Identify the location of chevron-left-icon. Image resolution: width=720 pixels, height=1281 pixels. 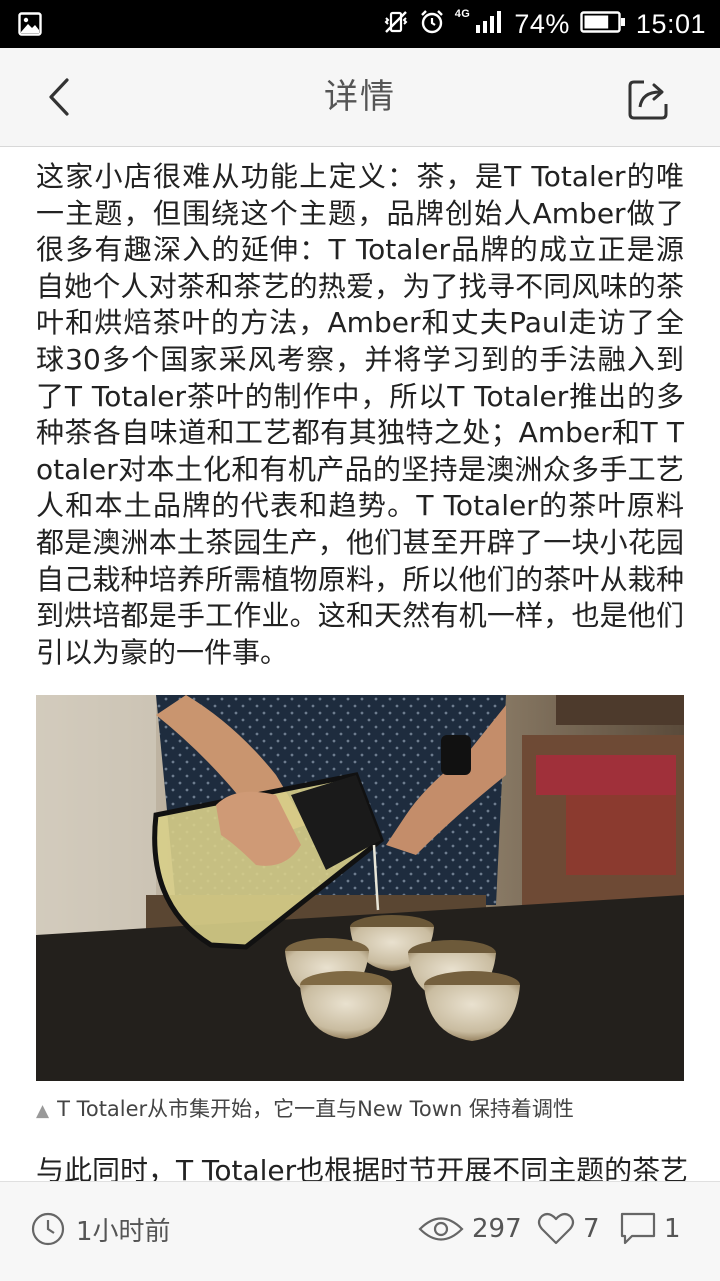
(59, 97).